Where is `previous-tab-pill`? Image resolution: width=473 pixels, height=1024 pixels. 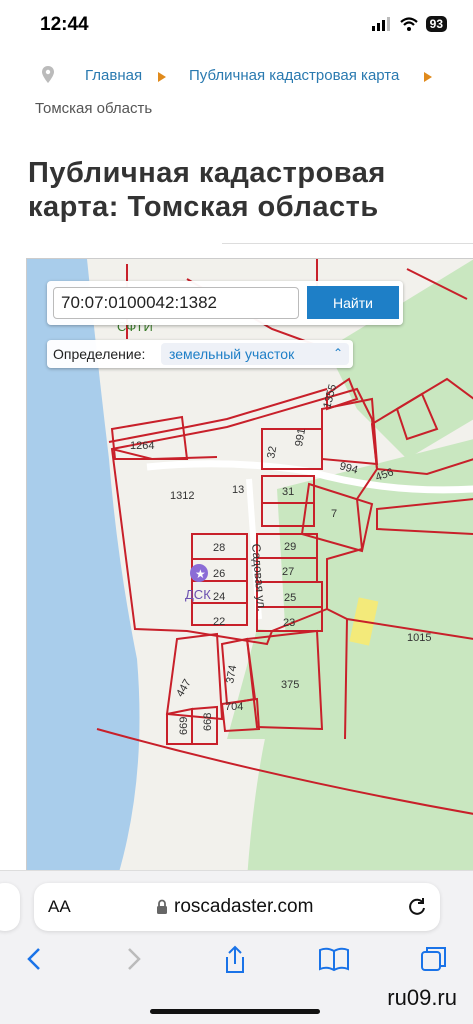
previous-tab-pill is located at coordinates (10, 907).